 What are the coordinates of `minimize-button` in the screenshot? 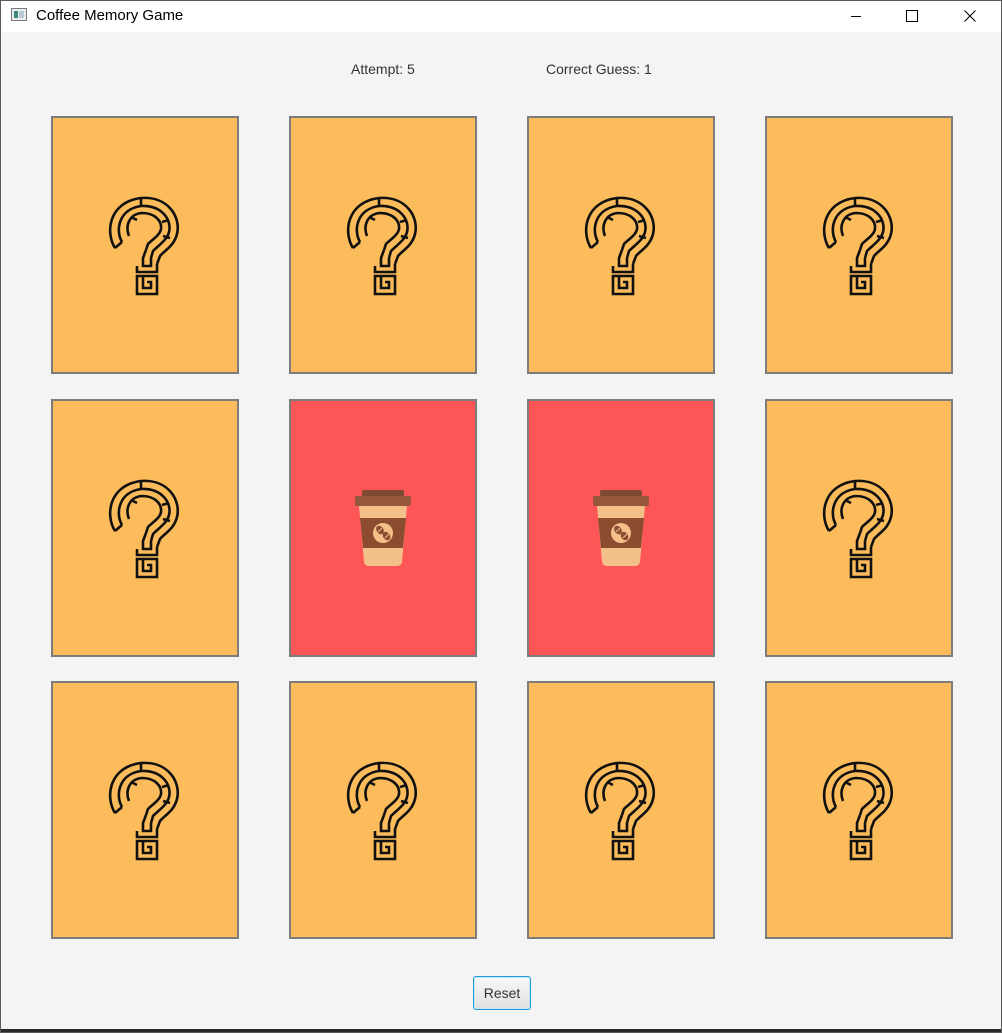 It's located at (856, 16).